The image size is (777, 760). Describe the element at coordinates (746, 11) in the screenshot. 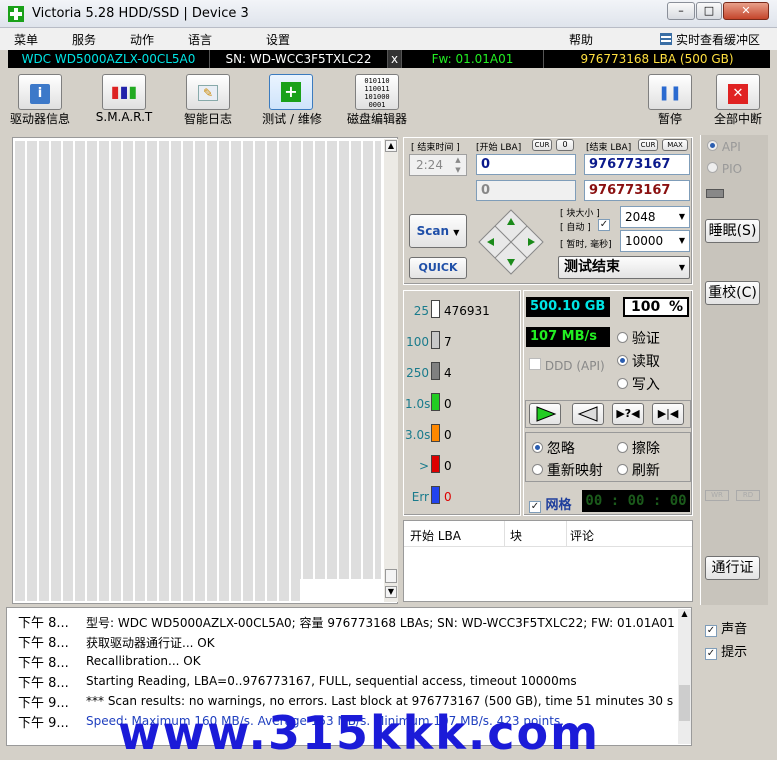

I see `close-button: ✕` at that location.